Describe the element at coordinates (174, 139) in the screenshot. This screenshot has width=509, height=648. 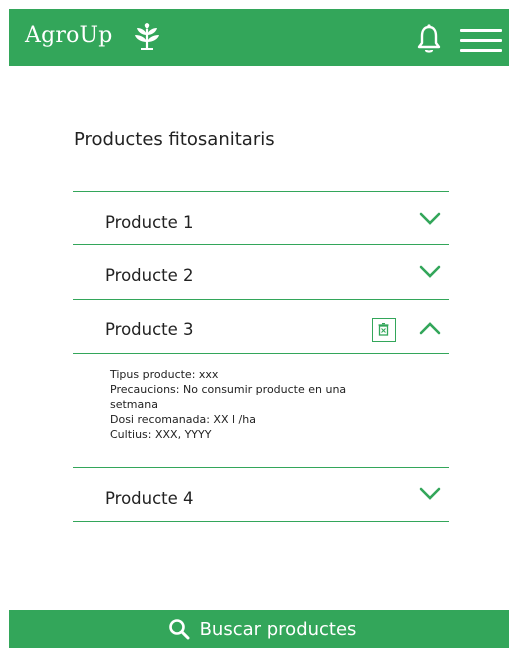
I see `page-title: Productes fitosanitaris` at that location.